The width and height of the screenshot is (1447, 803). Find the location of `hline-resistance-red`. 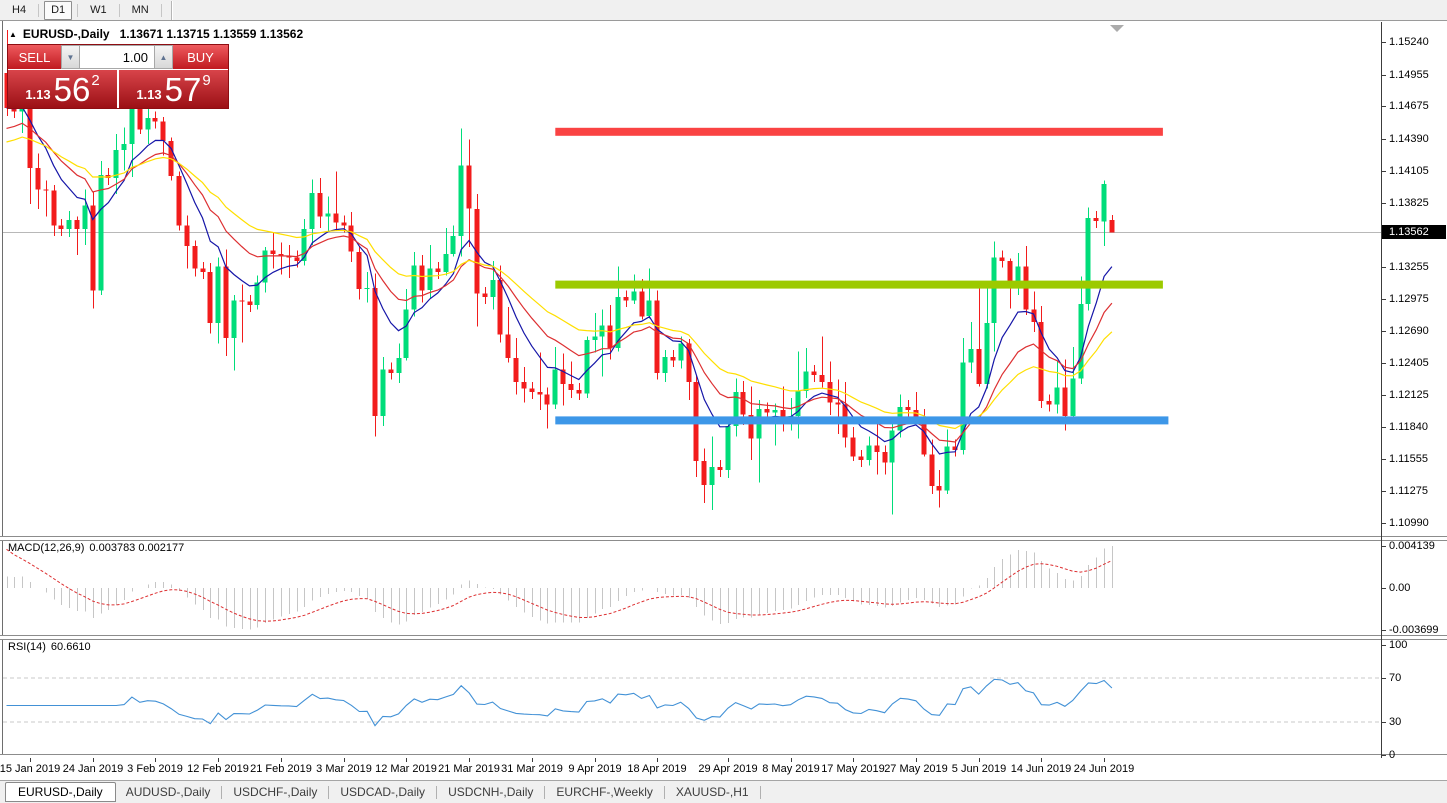

hline-resistance-red is located at coordinates (859, 131).